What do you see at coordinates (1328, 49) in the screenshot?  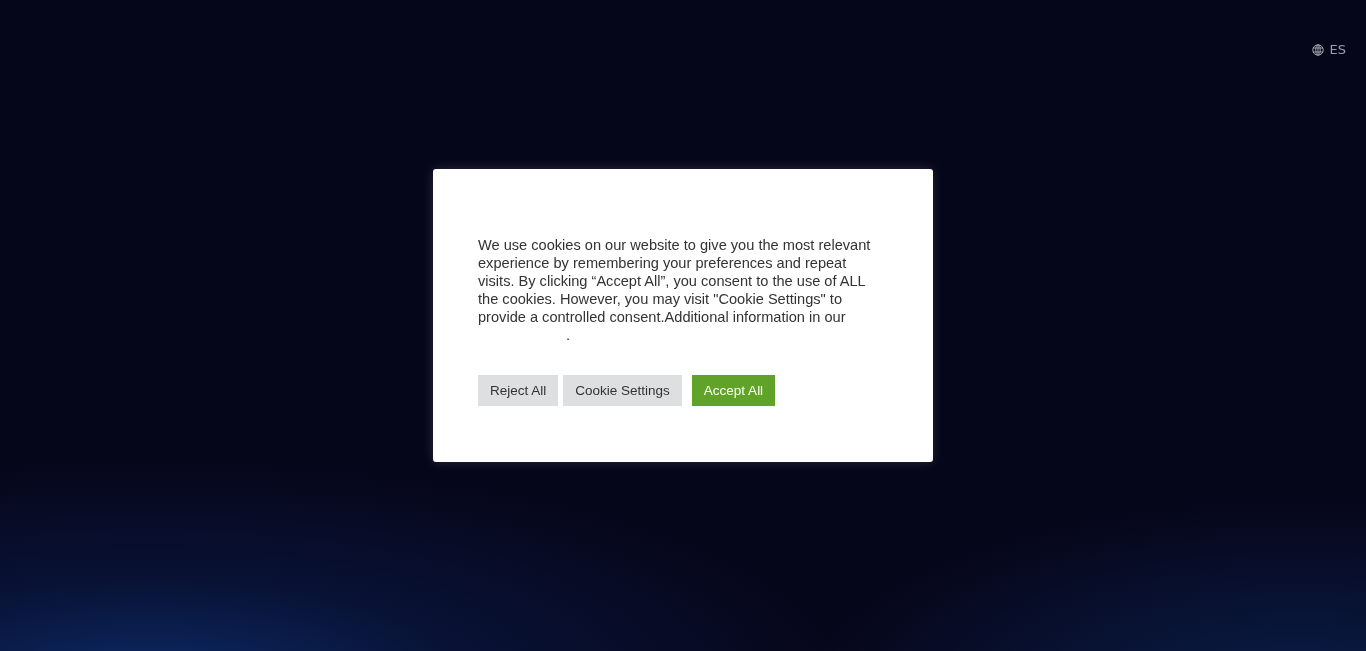 I see `language-button: ES` at bounding box center [1328, 49].